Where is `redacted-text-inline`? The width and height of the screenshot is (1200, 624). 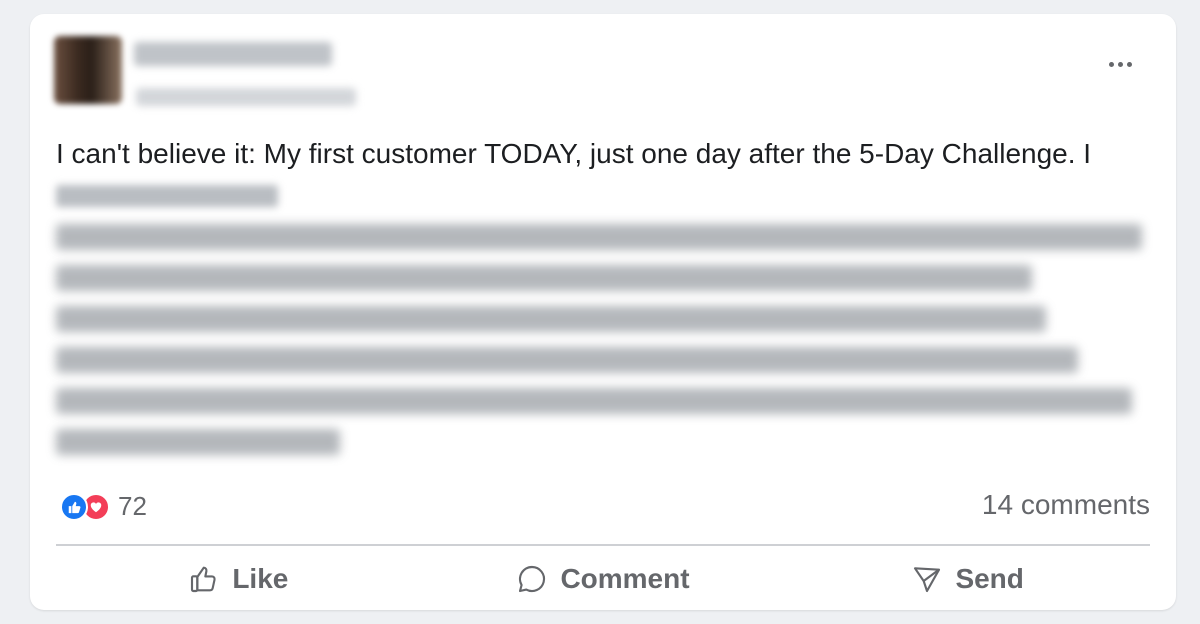 redacted-text-inline is located at coordinates (167, 195).